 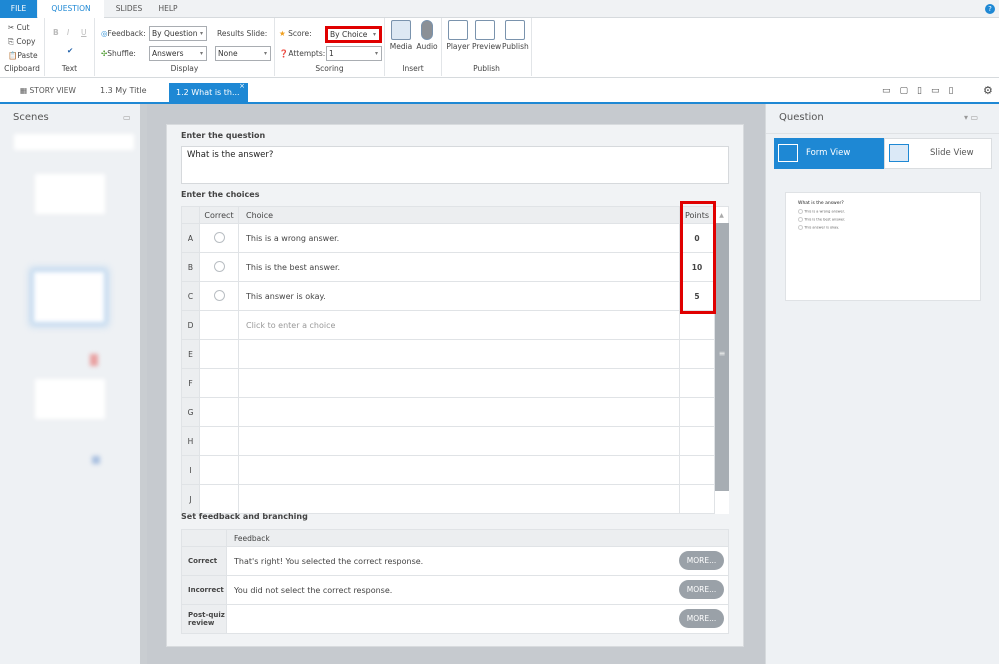 I want to click on spellcheck-icon: ✔, so click(x=70, y=50).